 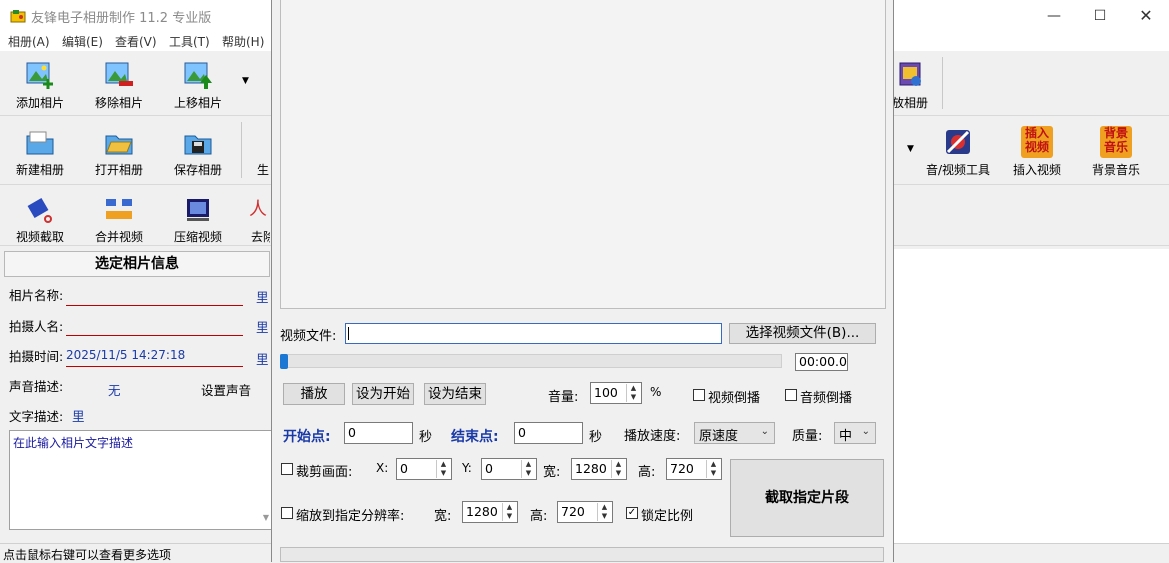 I want to click on minimize-icon: —, so click(x=1054, y=15).